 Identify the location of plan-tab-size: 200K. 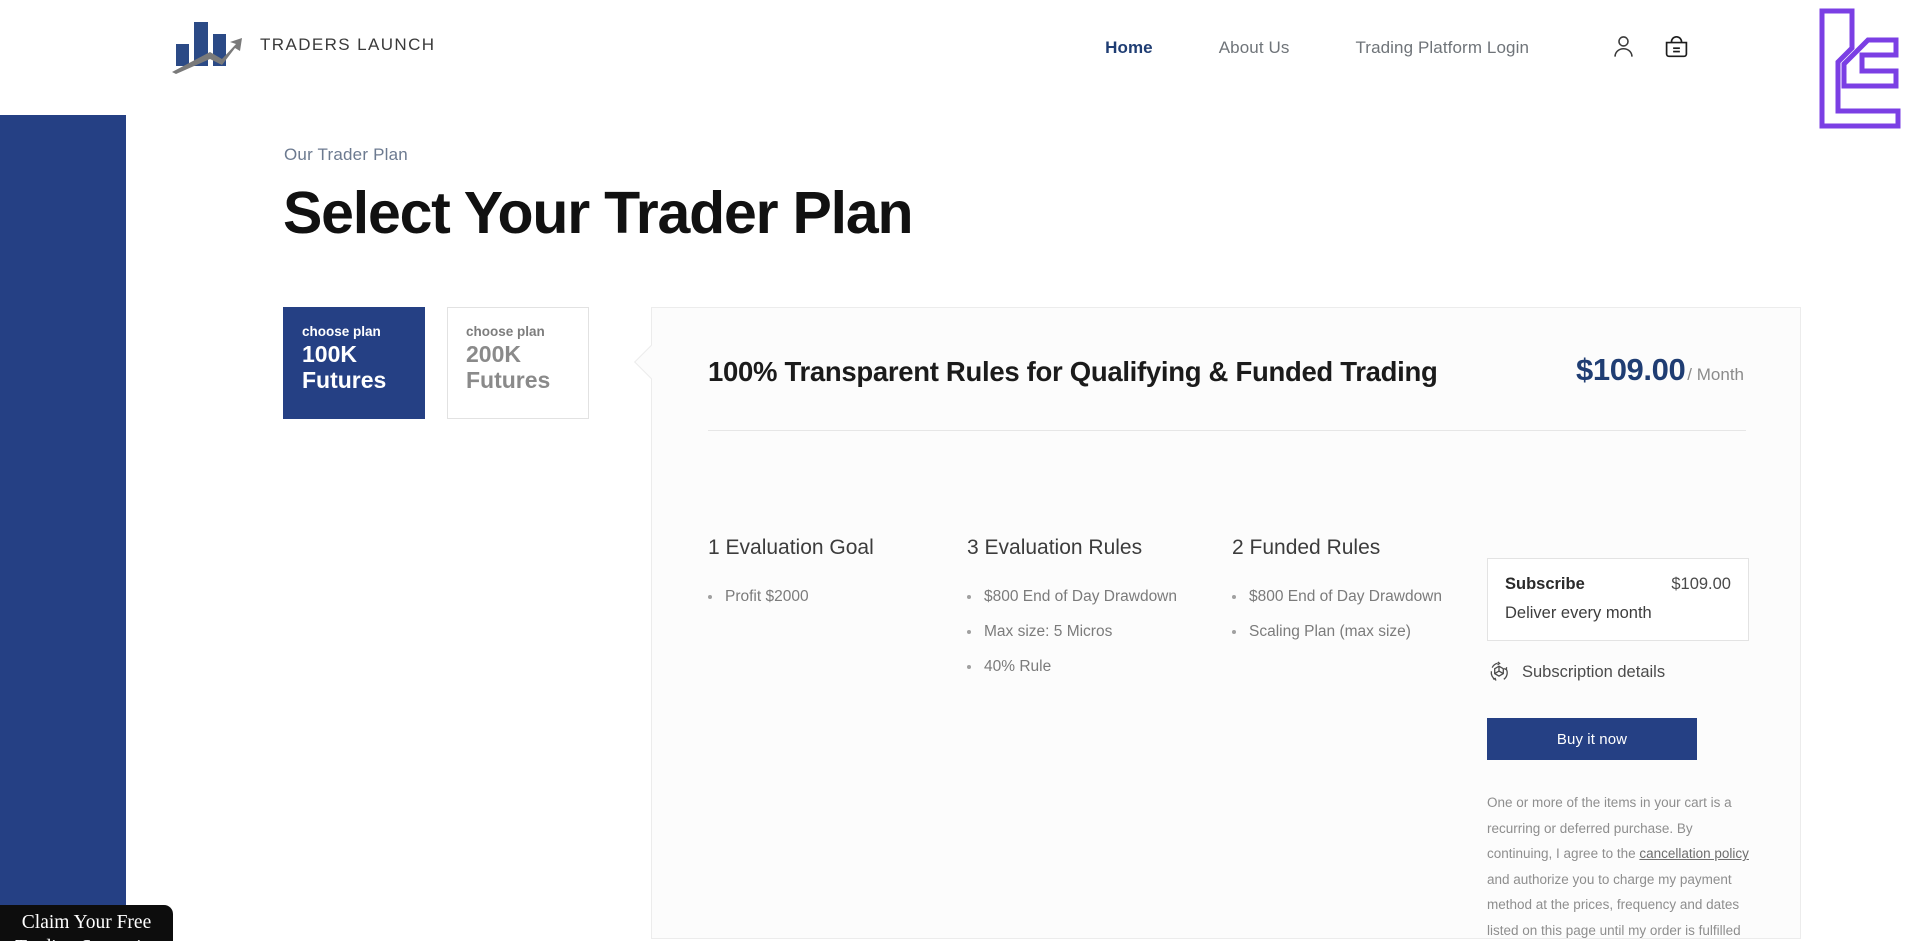
(493, 354).